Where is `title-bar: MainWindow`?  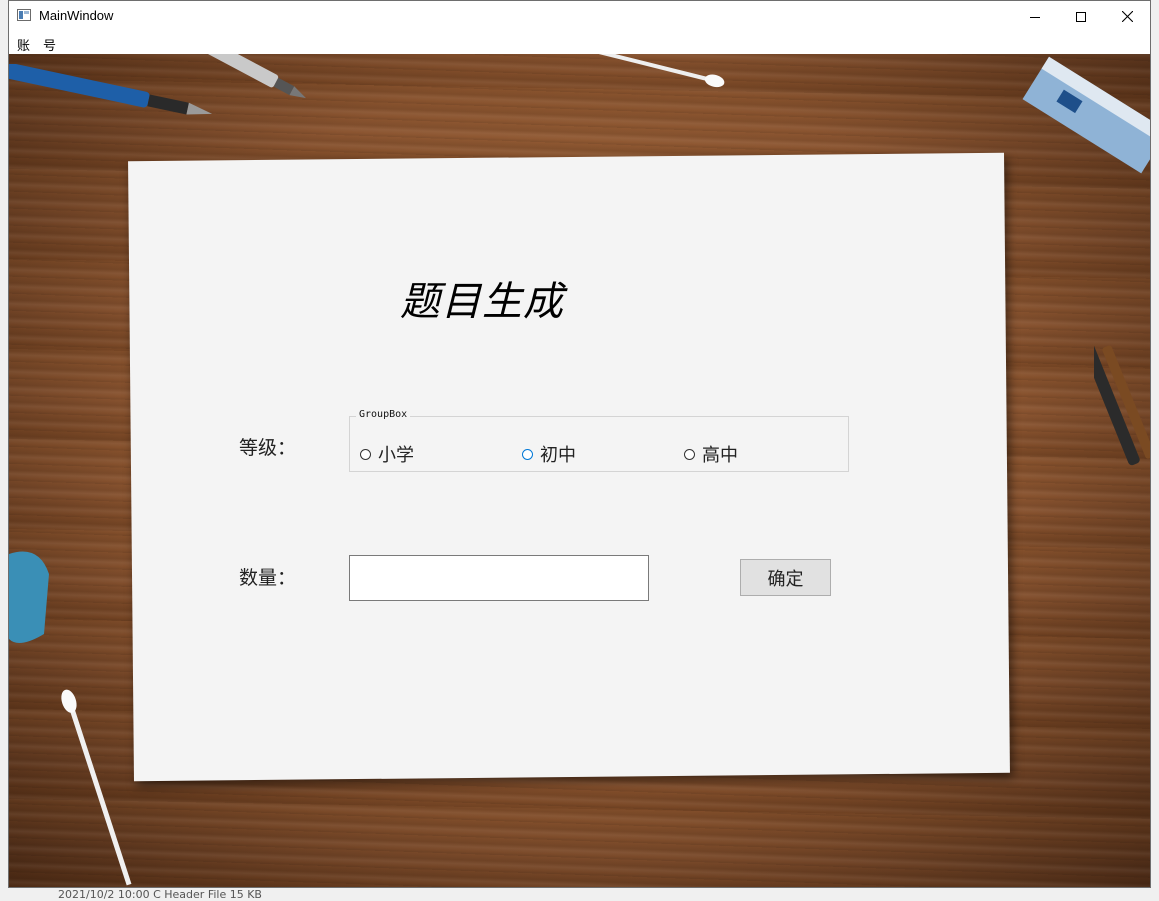 title-bar: MainWindow is located at coordinates (579, 16).